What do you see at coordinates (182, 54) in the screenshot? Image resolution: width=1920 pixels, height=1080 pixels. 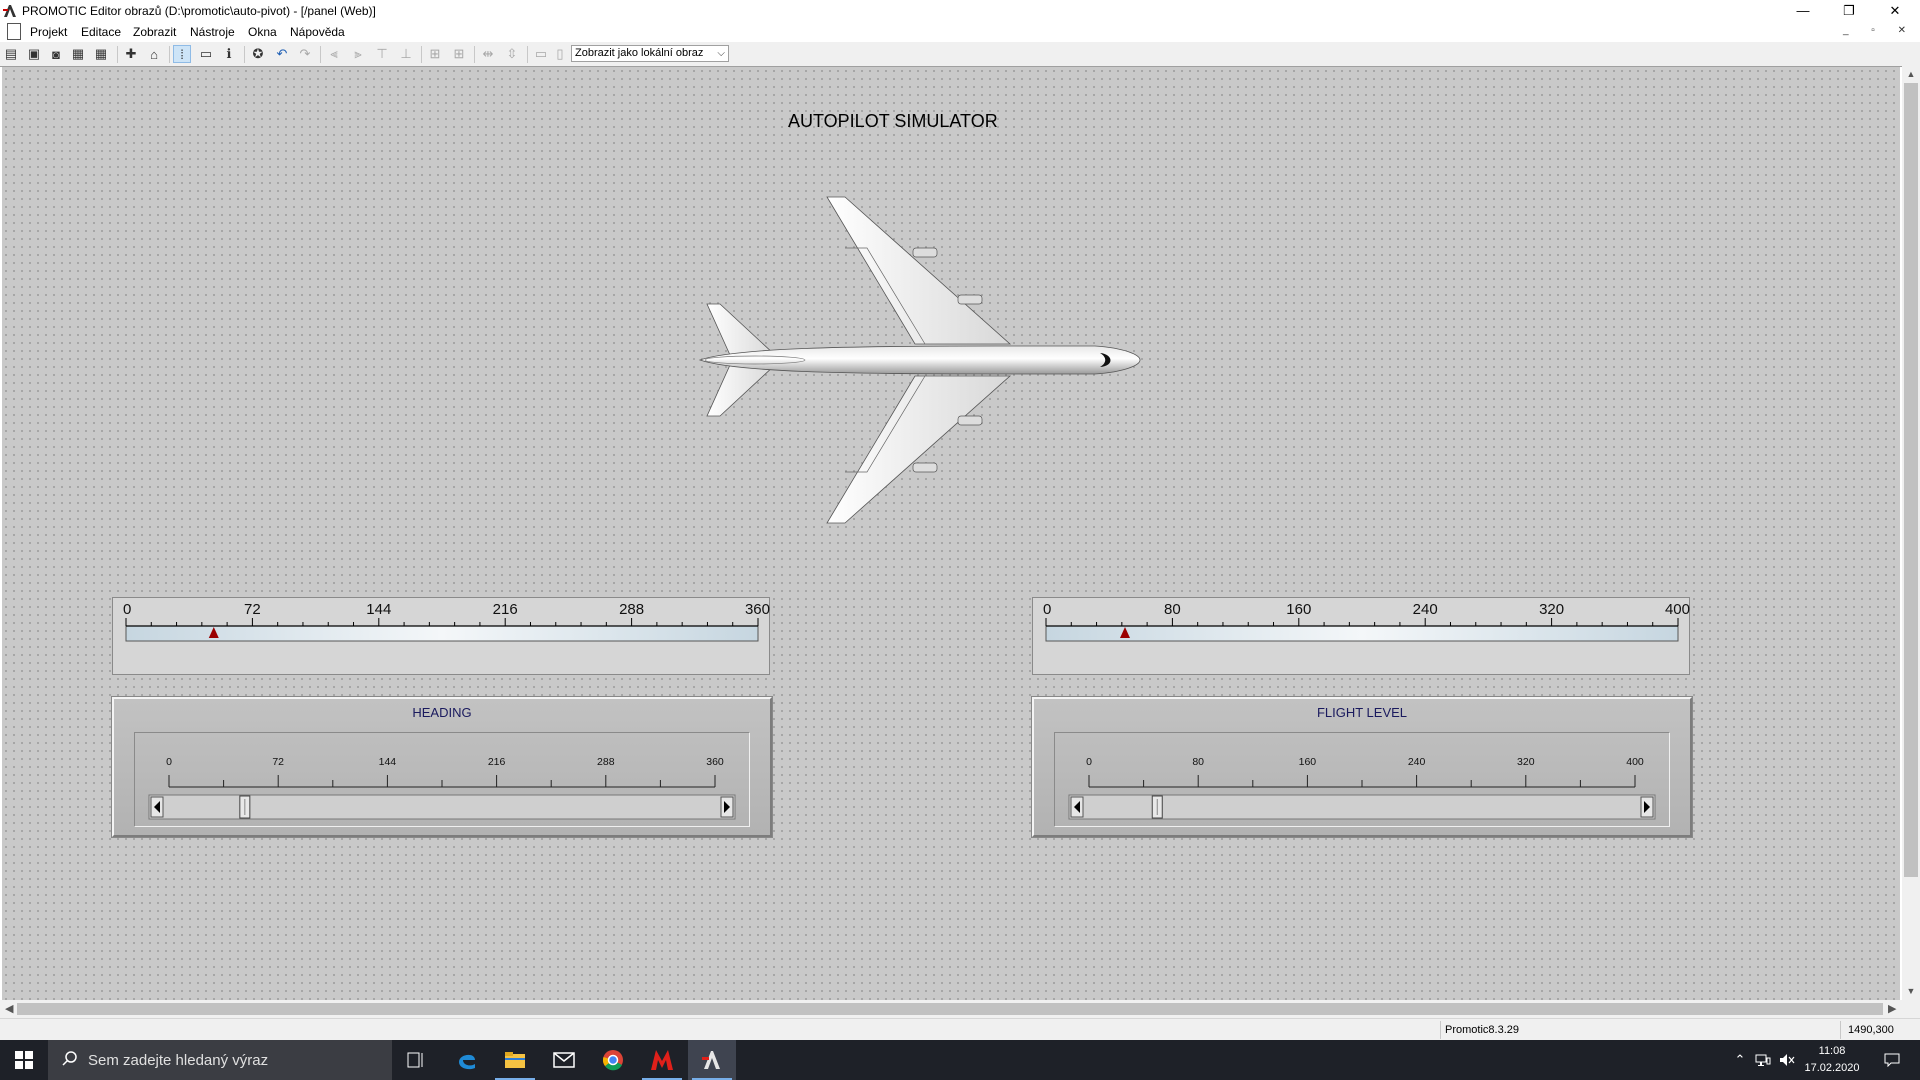 I see `snap-grid-icon: ⁞` at bounding box center [182, 54].